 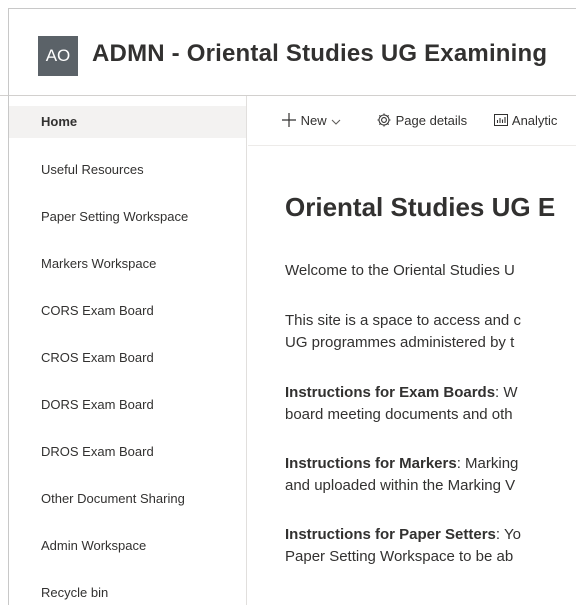 I want to click on sidebar-item-useful-resources: Useful Resources, so click(x=127, y=170).